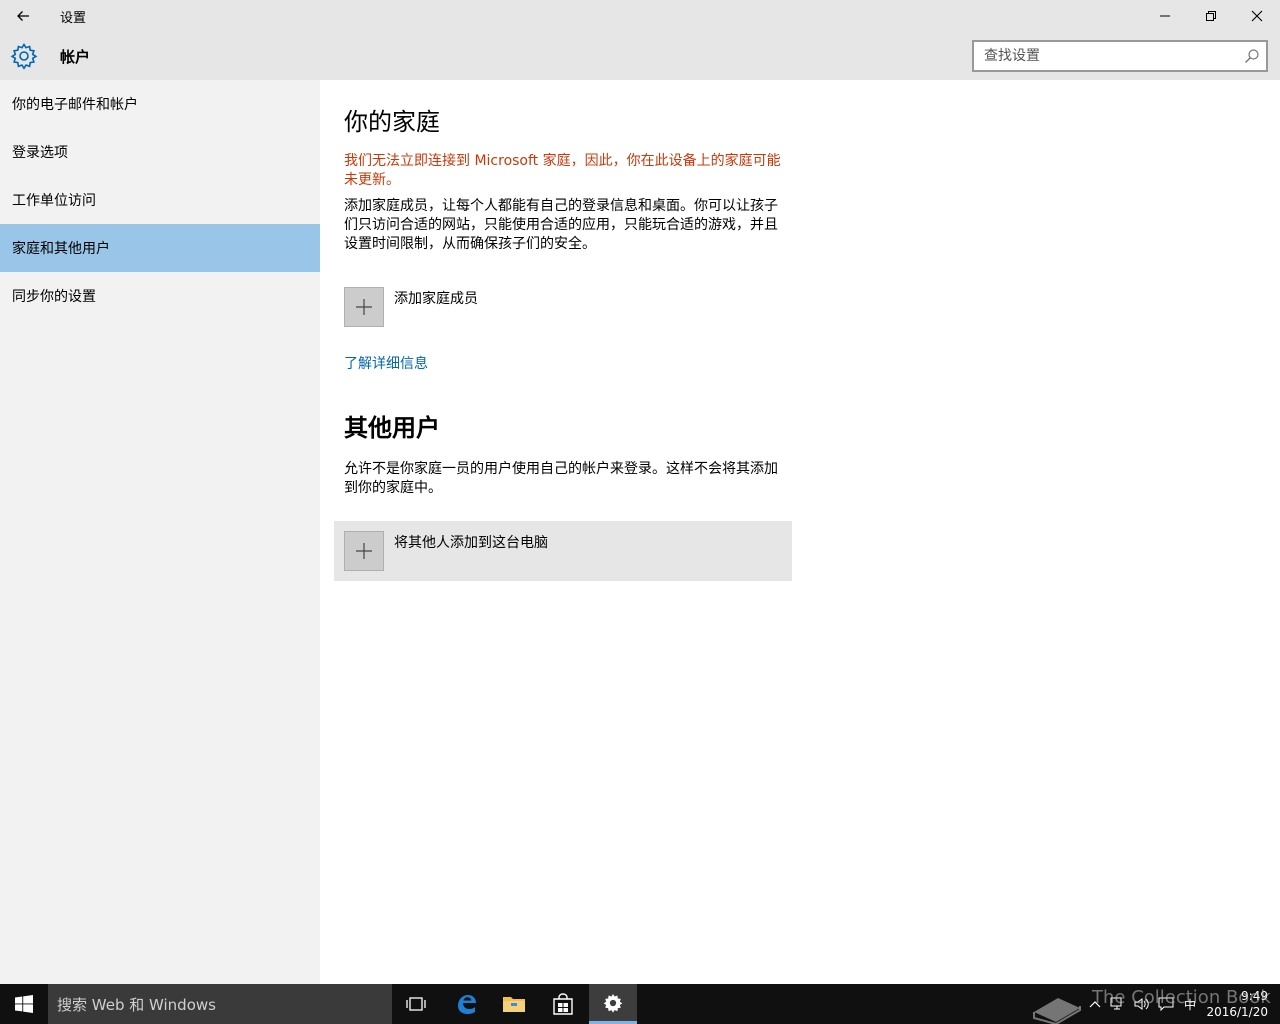  What do you see at coordinates (436, 298) in the screenshot?
I see `add-family-member-label: 添加家庭成员` at bounding box center [436, 298].